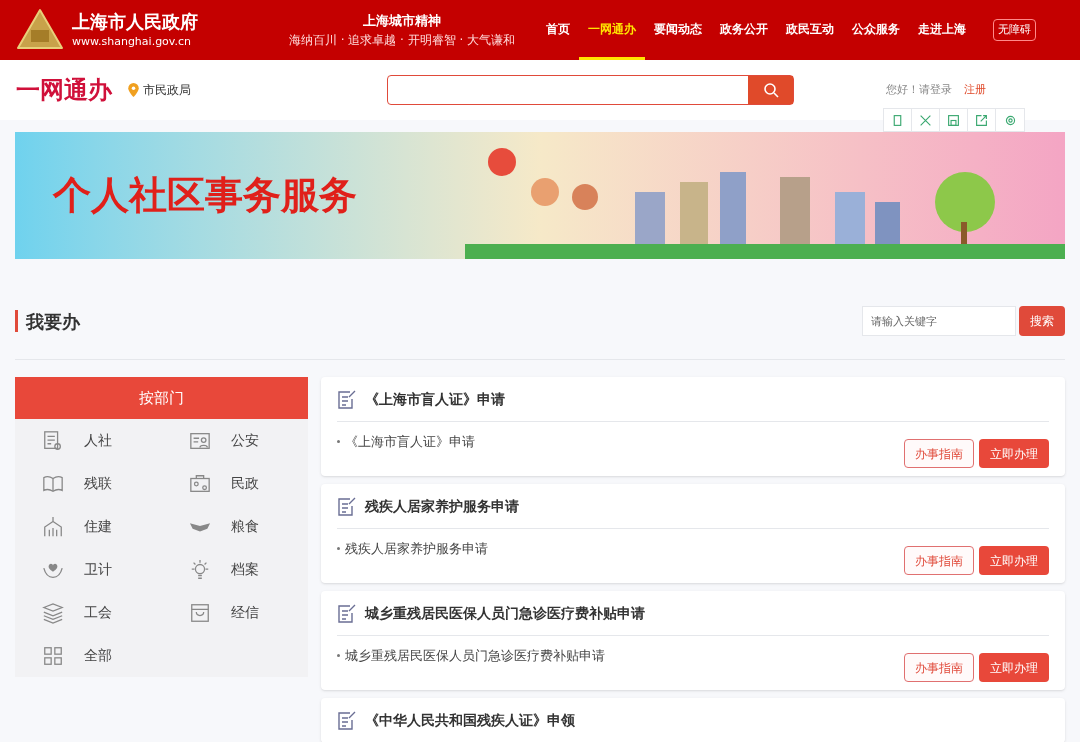 Image resolution: width=1080 pixels, height=742 pixels. Describe the element at coordinates (234, 526) in the screenshot. I see `department-item: 粮食` at that location.